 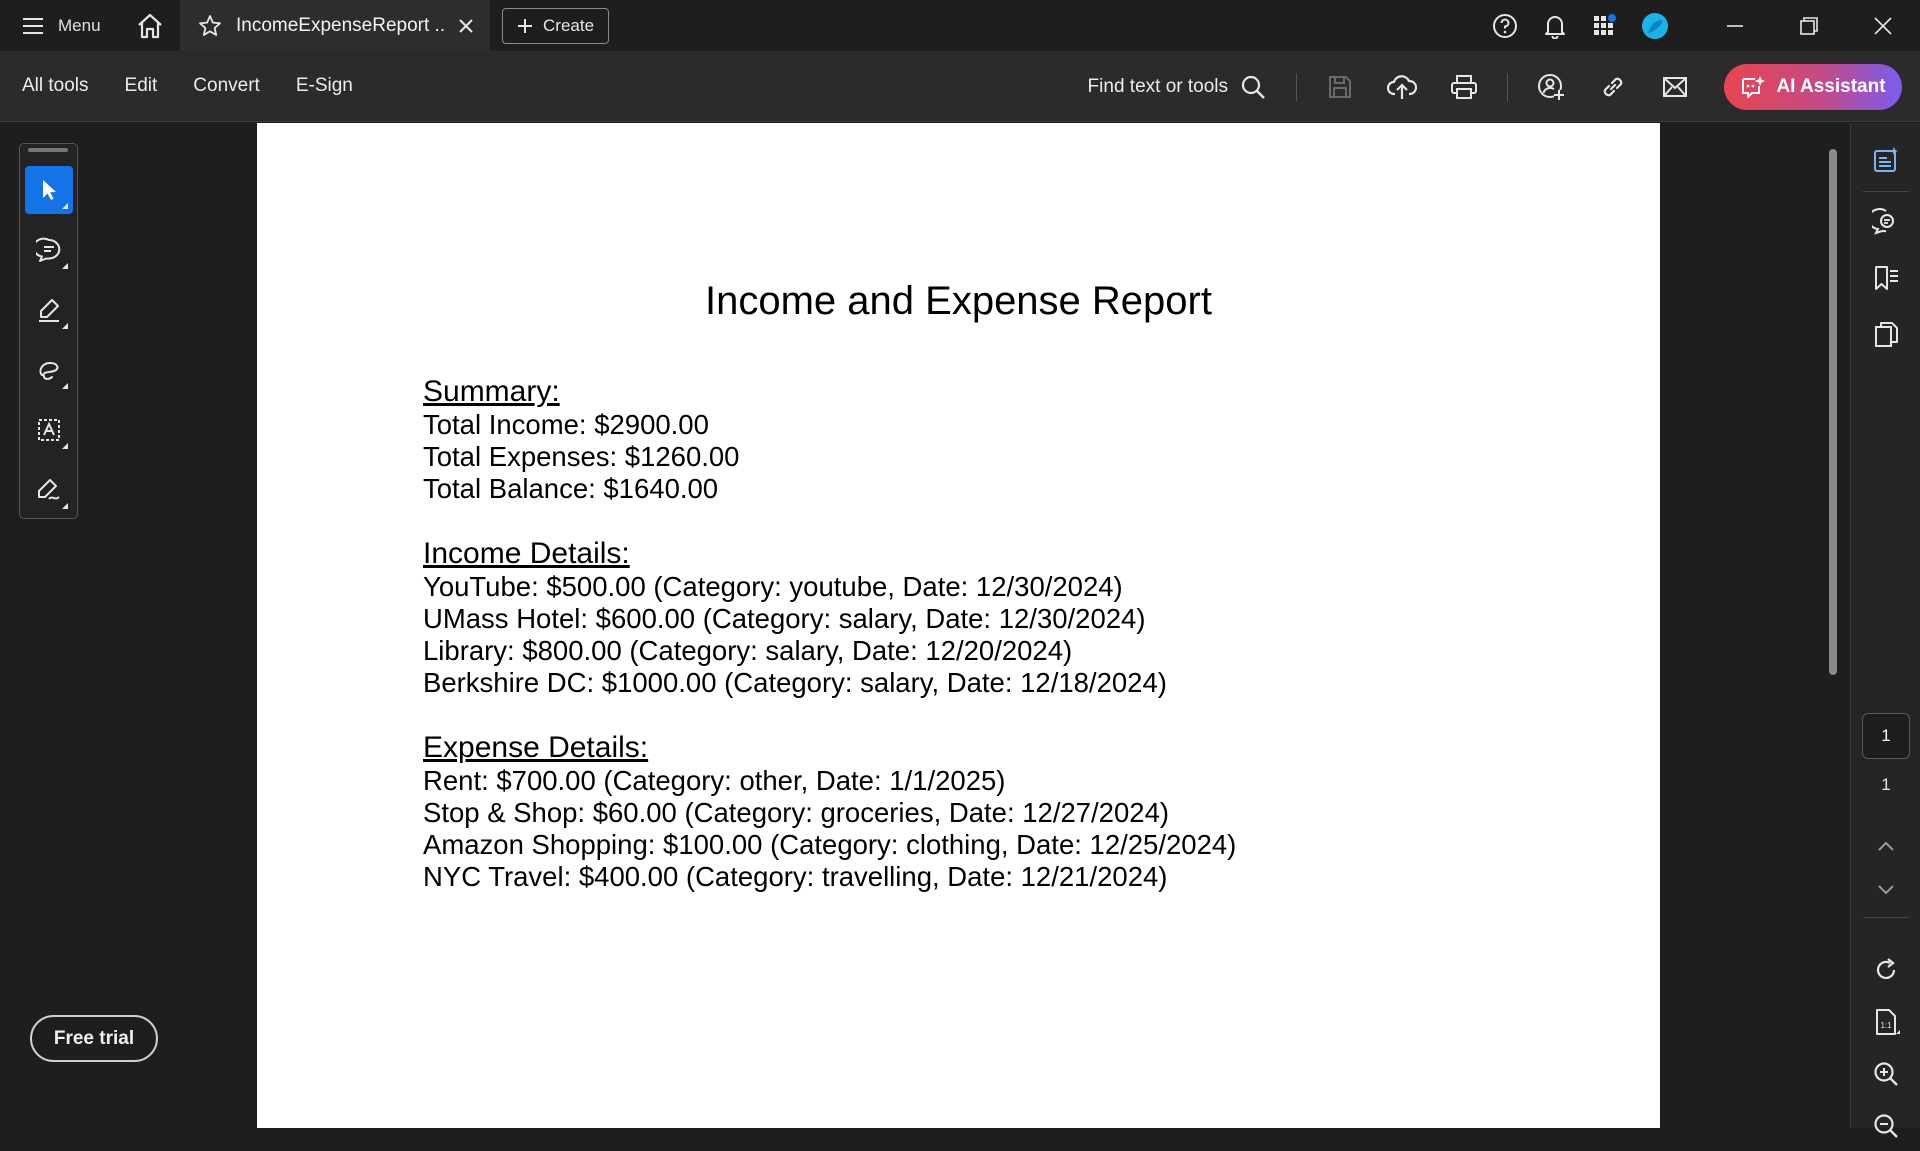 I want to click on next-page-icon, so click(x=1885, y=890).